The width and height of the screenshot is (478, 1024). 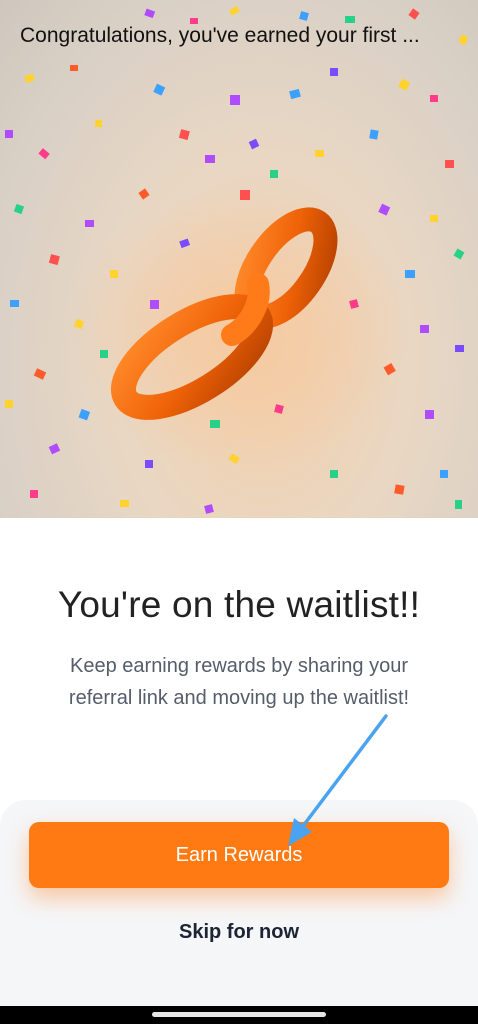 What do you see at coordinates (239, 855) in the screenshot?
I see `earn-rewards-button: Earn Rewards` at bounding box center [239, 855].